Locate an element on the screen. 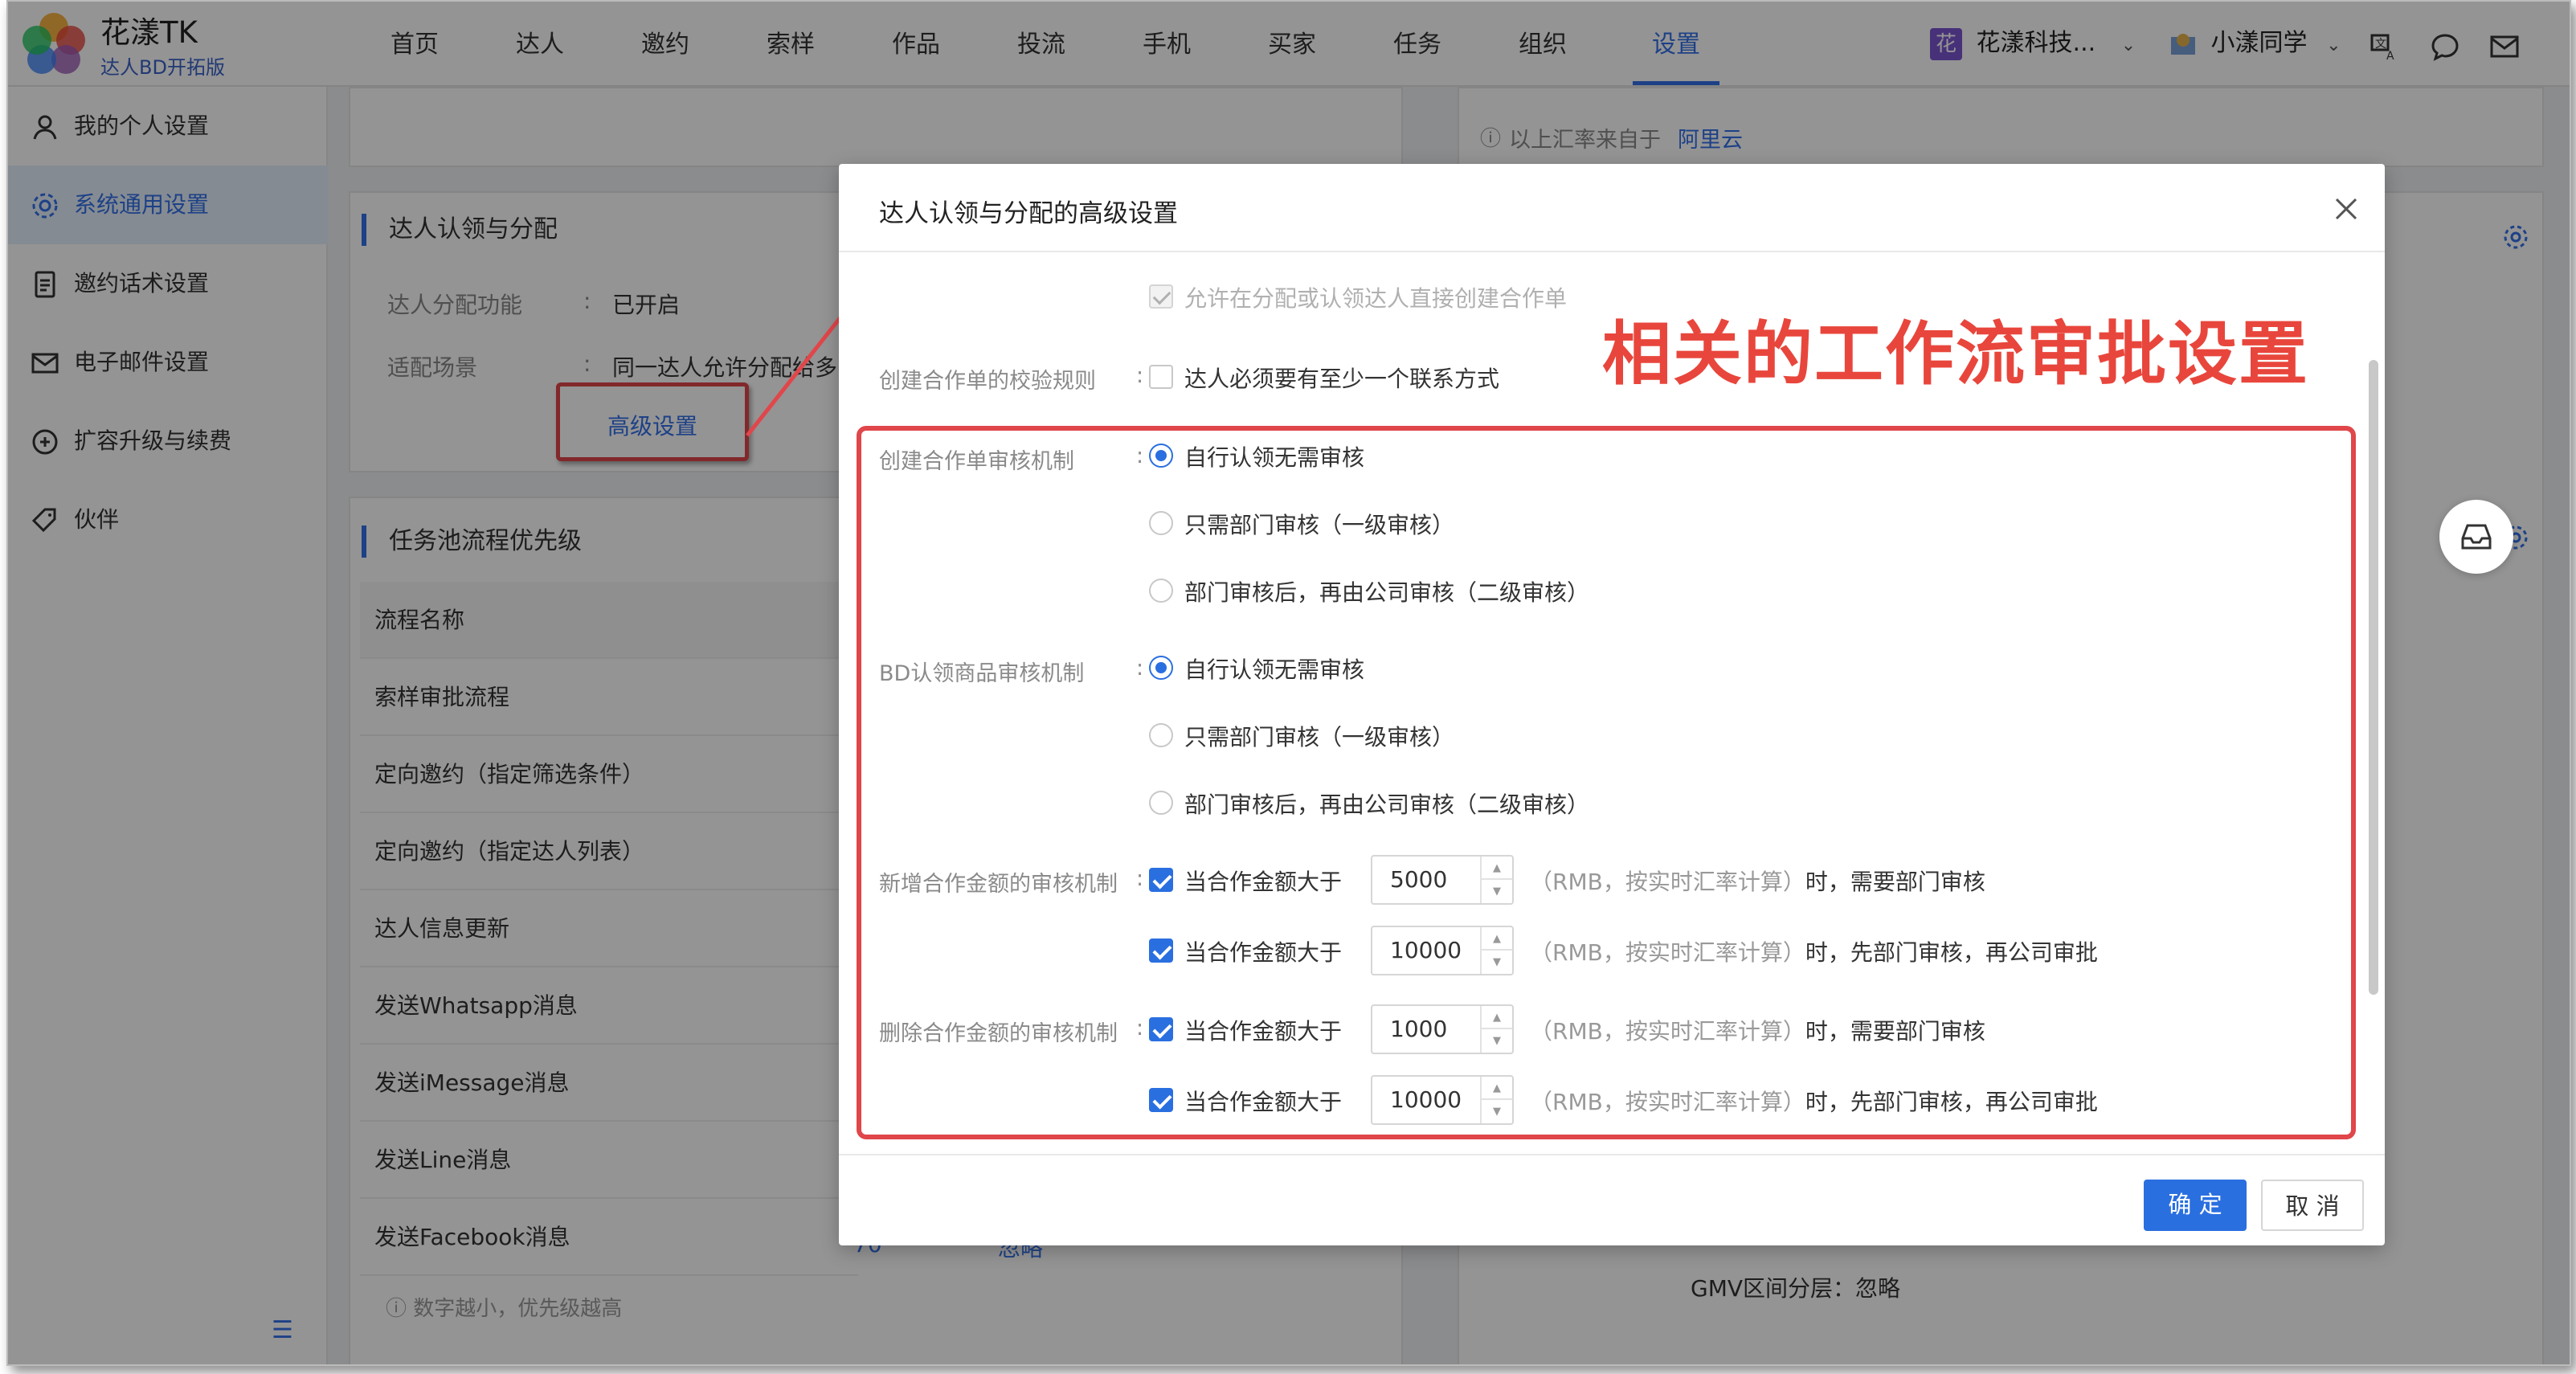  contact-required-checkbox is located at coordinates (1161, 377).